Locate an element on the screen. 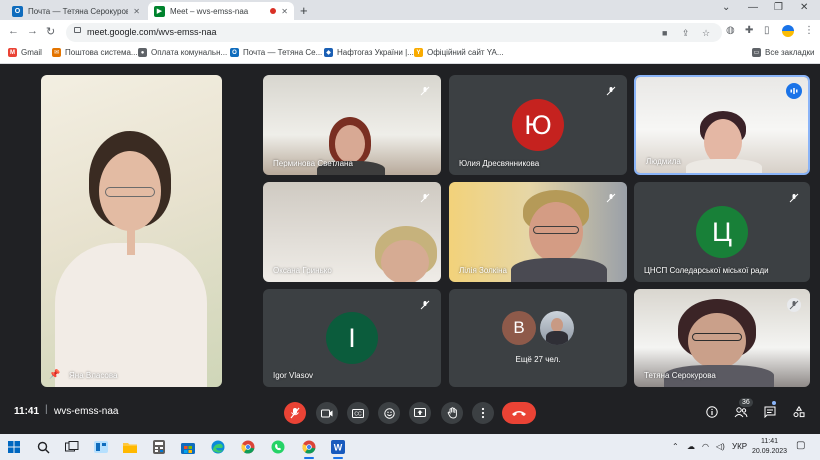 The image size is (820, 460). pinned-participant-tile: 📌 Яна Власова is located at coordinates (131, 231).